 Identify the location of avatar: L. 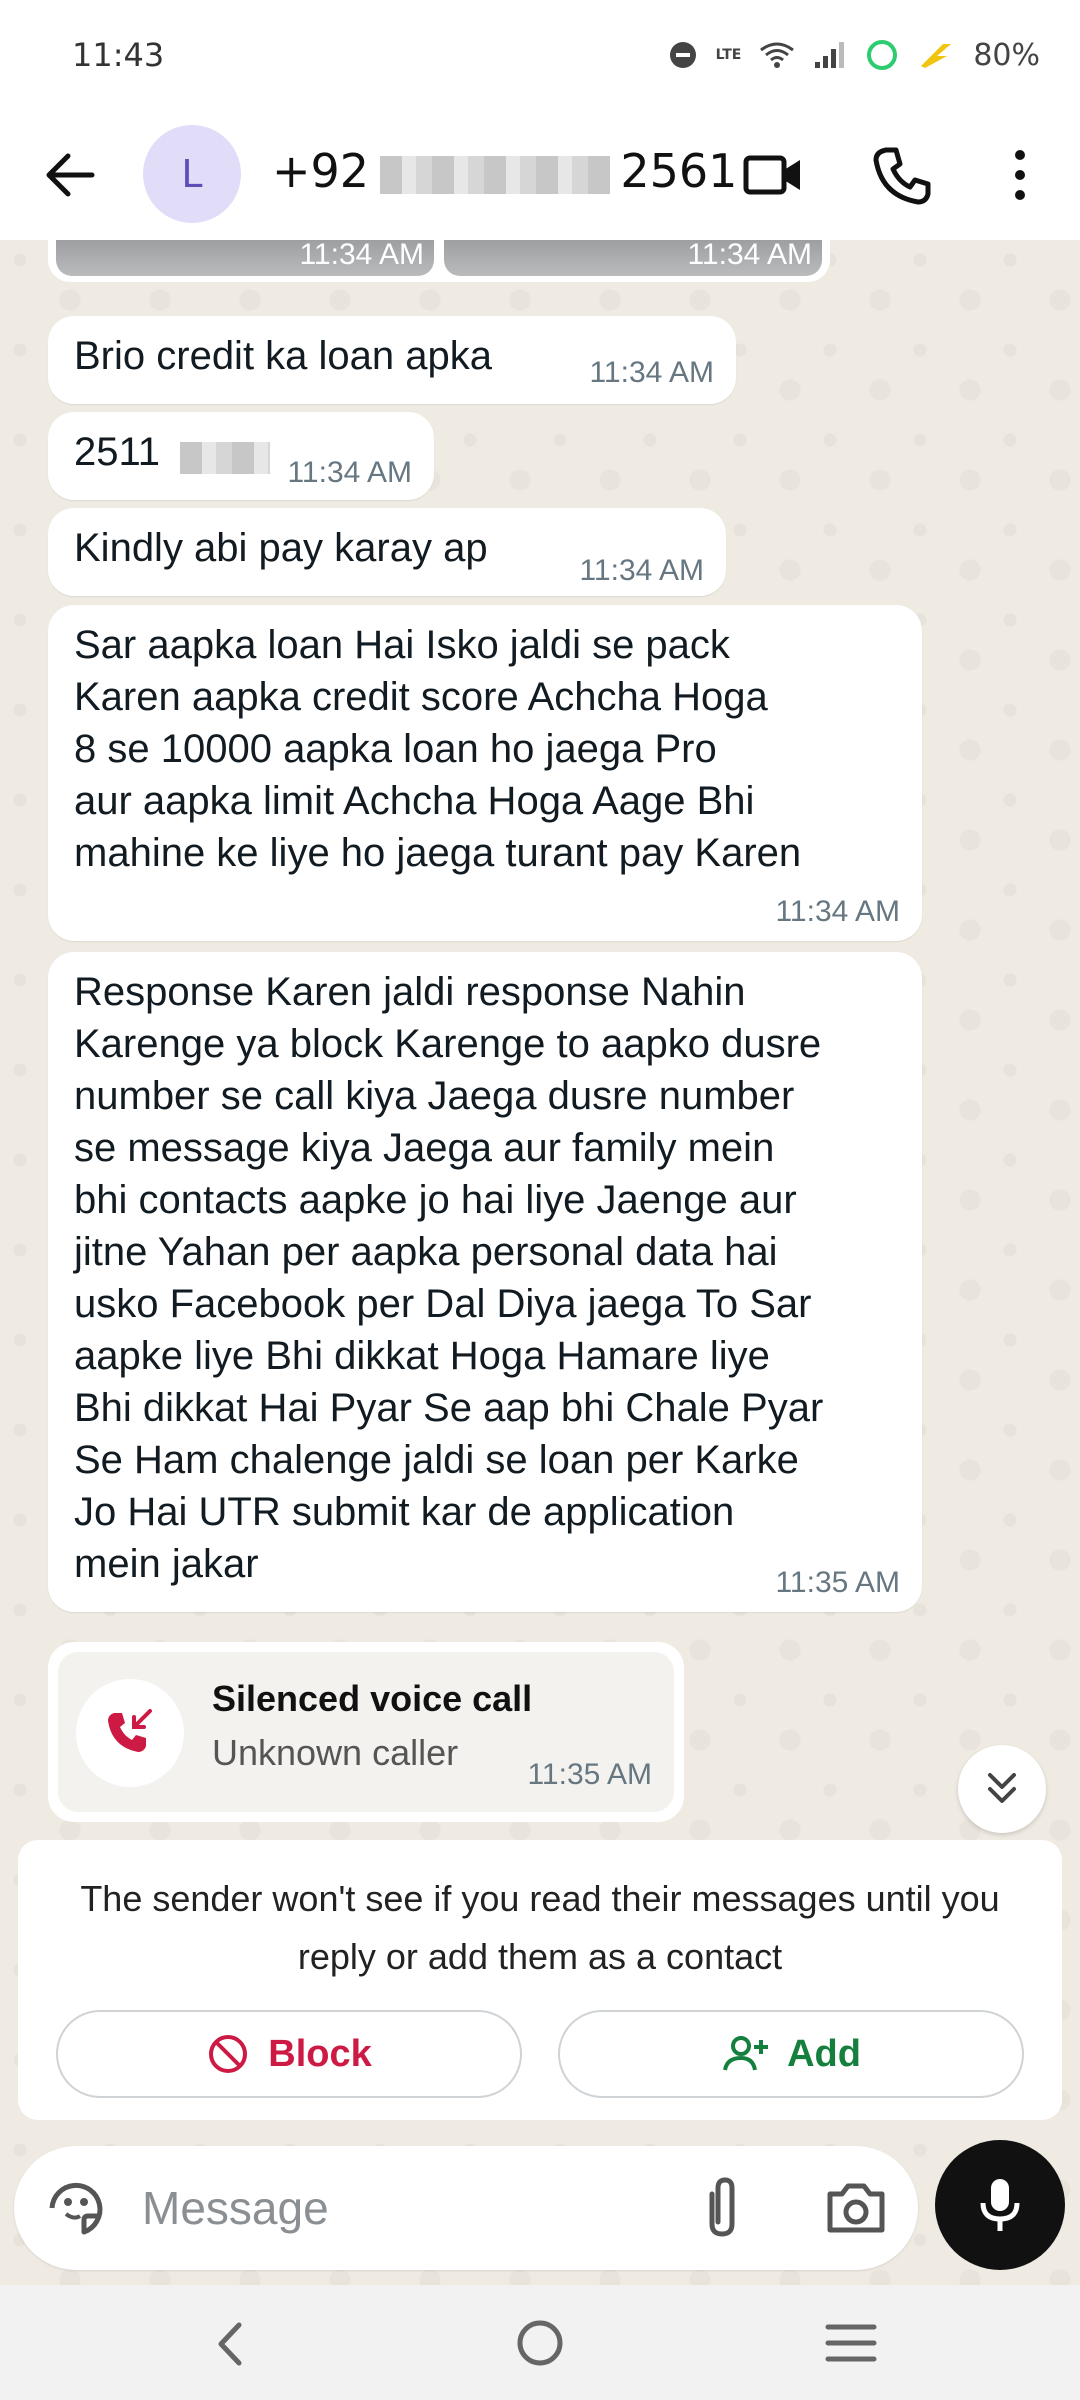
(192, 174).